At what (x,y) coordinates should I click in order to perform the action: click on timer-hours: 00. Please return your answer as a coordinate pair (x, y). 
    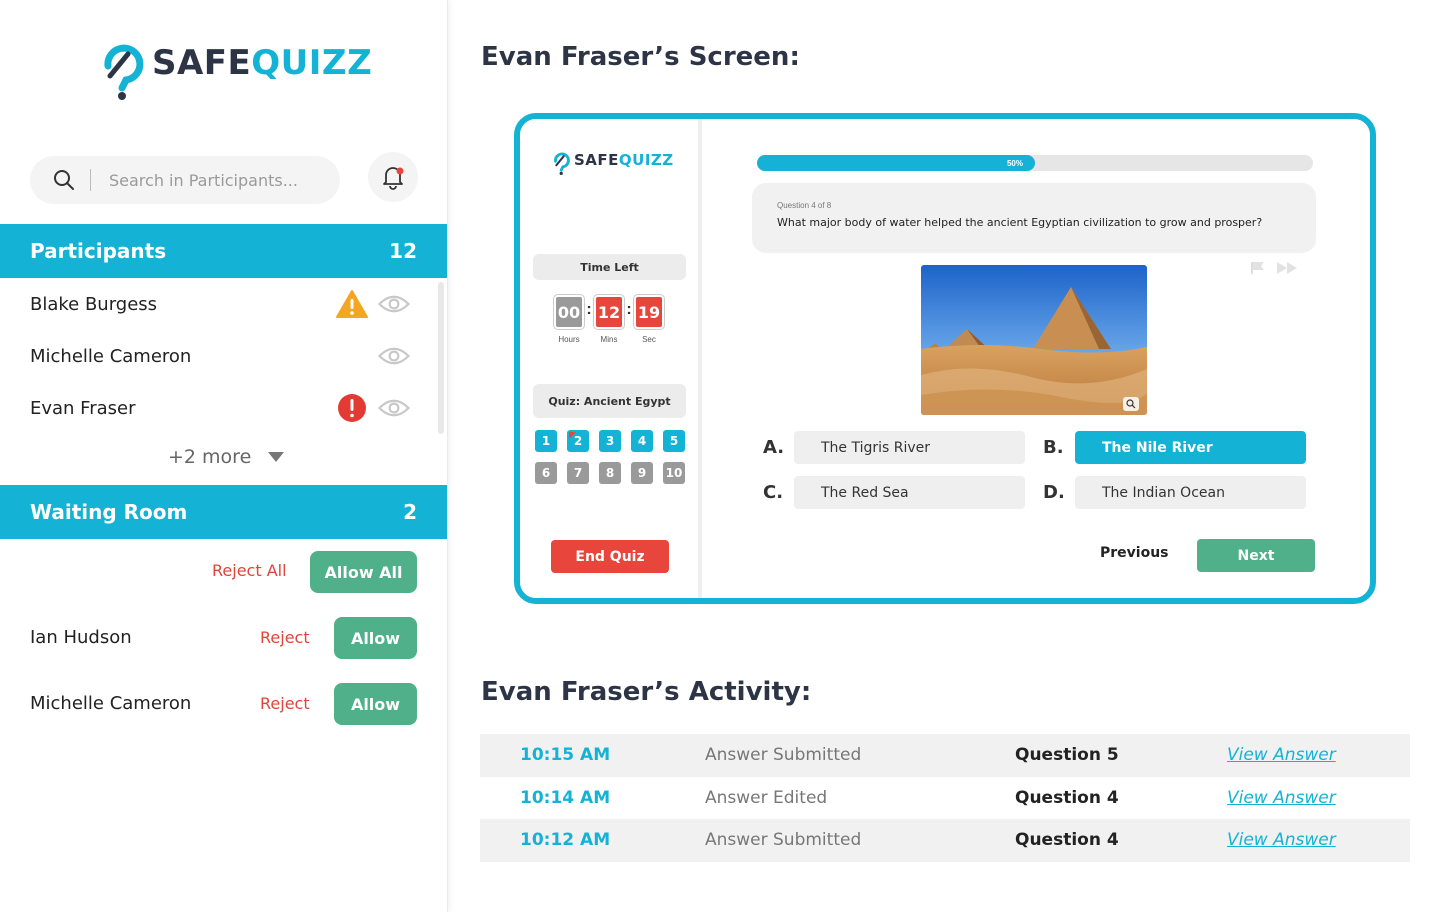
    Looking at the image, I should click on (569, 312).